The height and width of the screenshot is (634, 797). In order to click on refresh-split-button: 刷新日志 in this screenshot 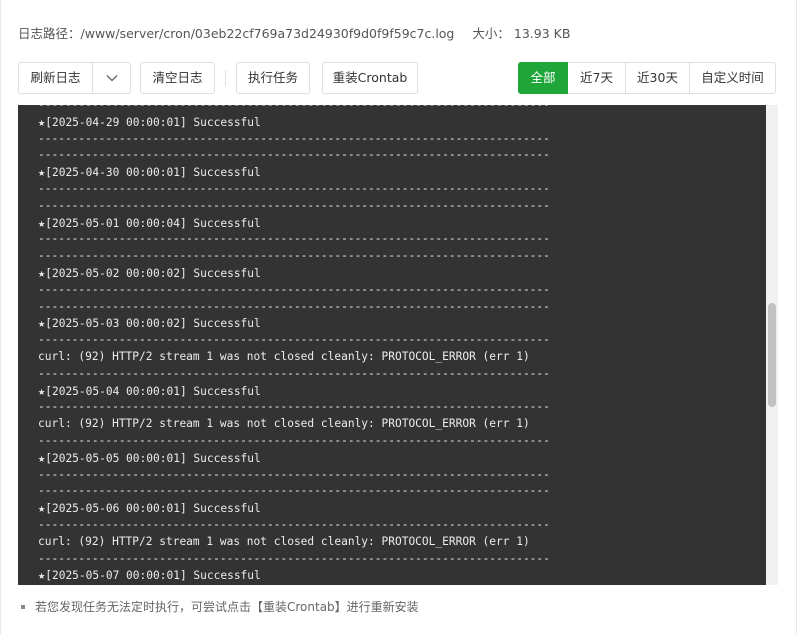, I will do `click(74, 78)`.